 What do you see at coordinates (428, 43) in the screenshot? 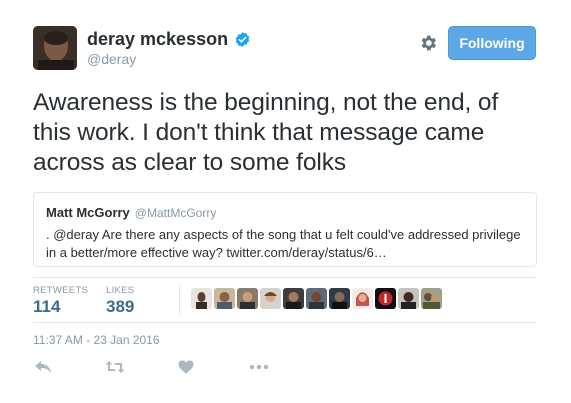
I see `gear-icon` at bounding box center [428, 43].